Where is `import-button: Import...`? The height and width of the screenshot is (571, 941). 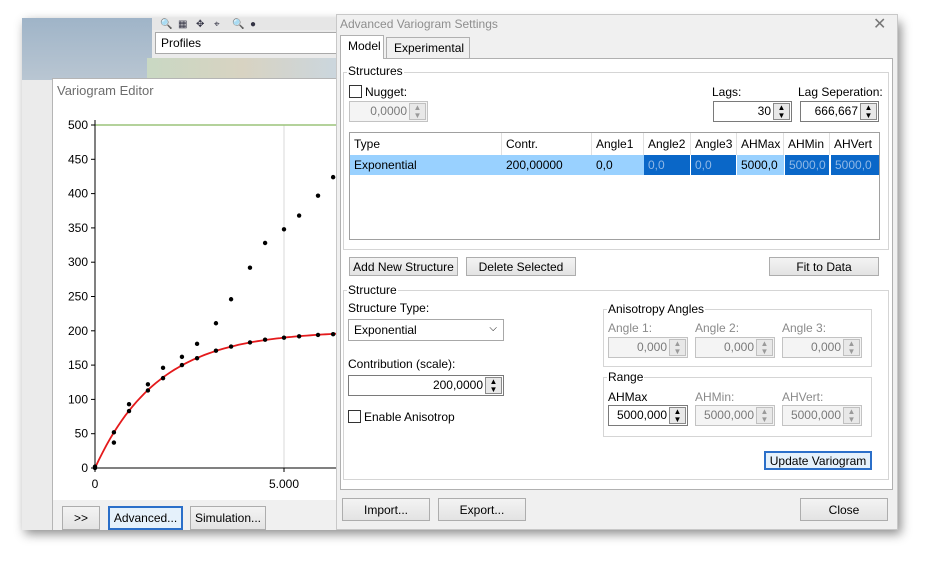 import-button: Import... is located at coordinates (386, 509).